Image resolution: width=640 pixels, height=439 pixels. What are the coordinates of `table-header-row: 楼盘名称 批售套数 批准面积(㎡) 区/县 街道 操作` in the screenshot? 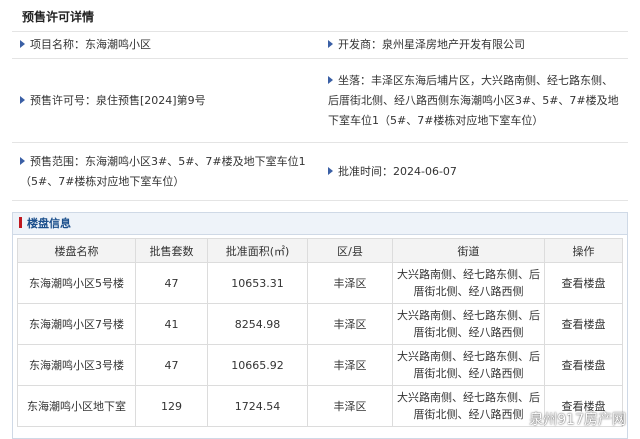 It's located at (320, 250).